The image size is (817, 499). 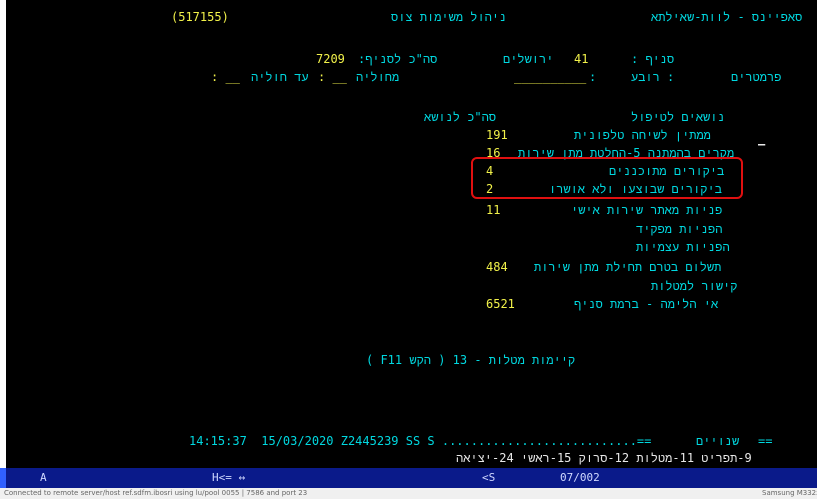 I want to click on status-indicator-mid: H<= ↔, so click(x=229, y=477).